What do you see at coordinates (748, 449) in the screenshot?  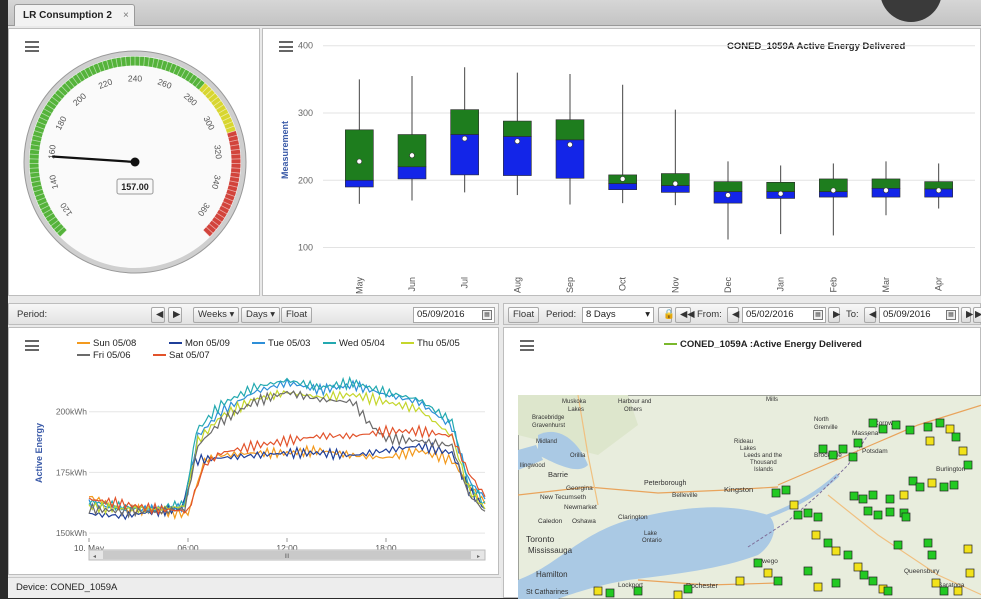 I see `map-place-label: Lakes` at bounding box center [748, 449].